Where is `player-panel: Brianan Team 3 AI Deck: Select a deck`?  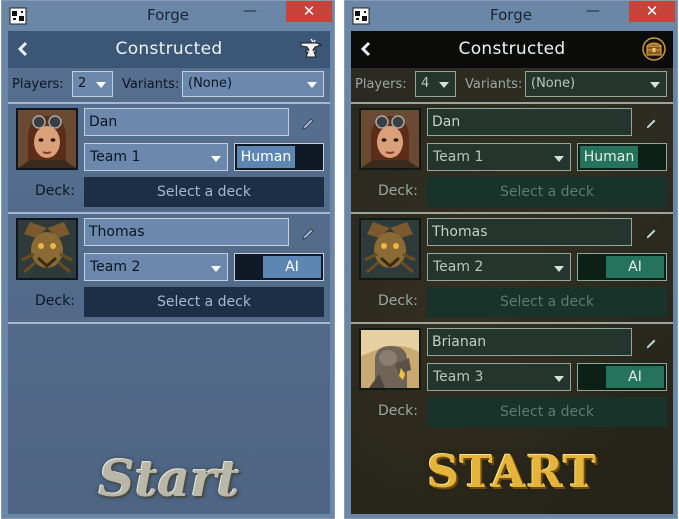 player-panel: Brianan Team 3 AI Deck: Select a deck is located at coordinates (512, 378).